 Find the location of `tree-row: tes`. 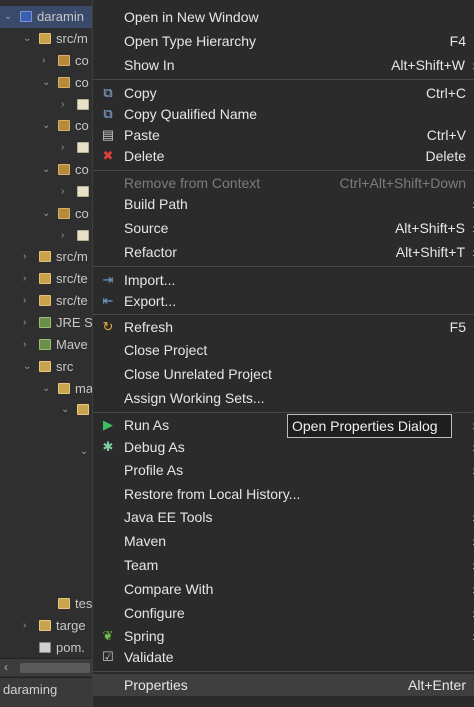

tree-row: tes is located at coordinates (46, 604).